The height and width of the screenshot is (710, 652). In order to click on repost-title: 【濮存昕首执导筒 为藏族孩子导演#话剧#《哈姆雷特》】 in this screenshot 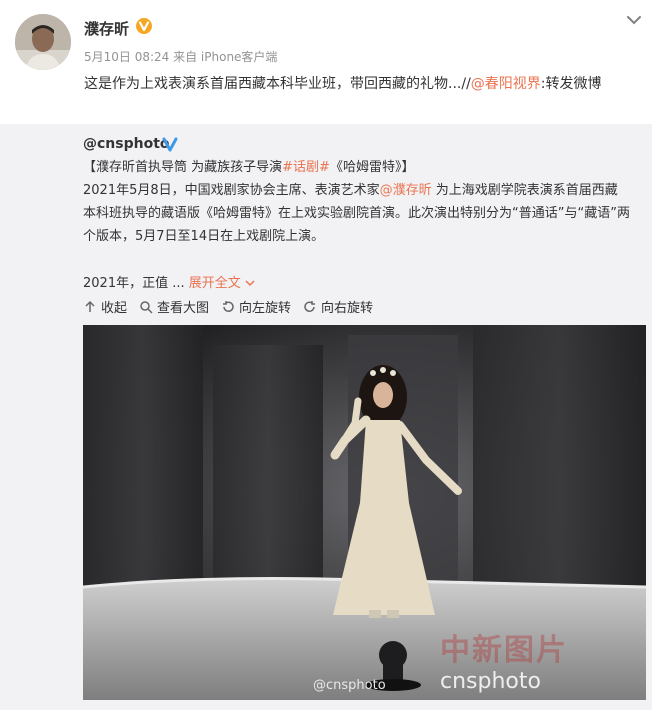, I will do `click(248, 168)`.